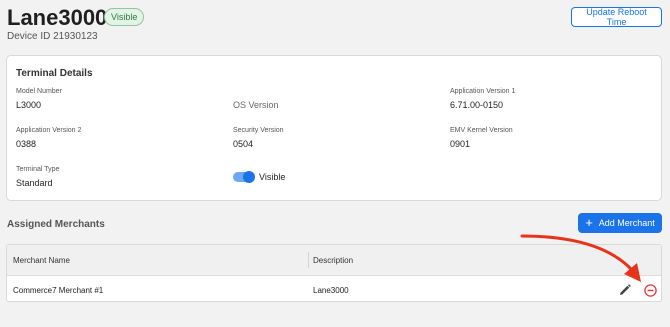 Image resolution: width=670 pixels, height=327 pixels. What do you see at coordinates (308, 260) in the screenshot?
I see `column-divider` at bounding box center [308, 260].